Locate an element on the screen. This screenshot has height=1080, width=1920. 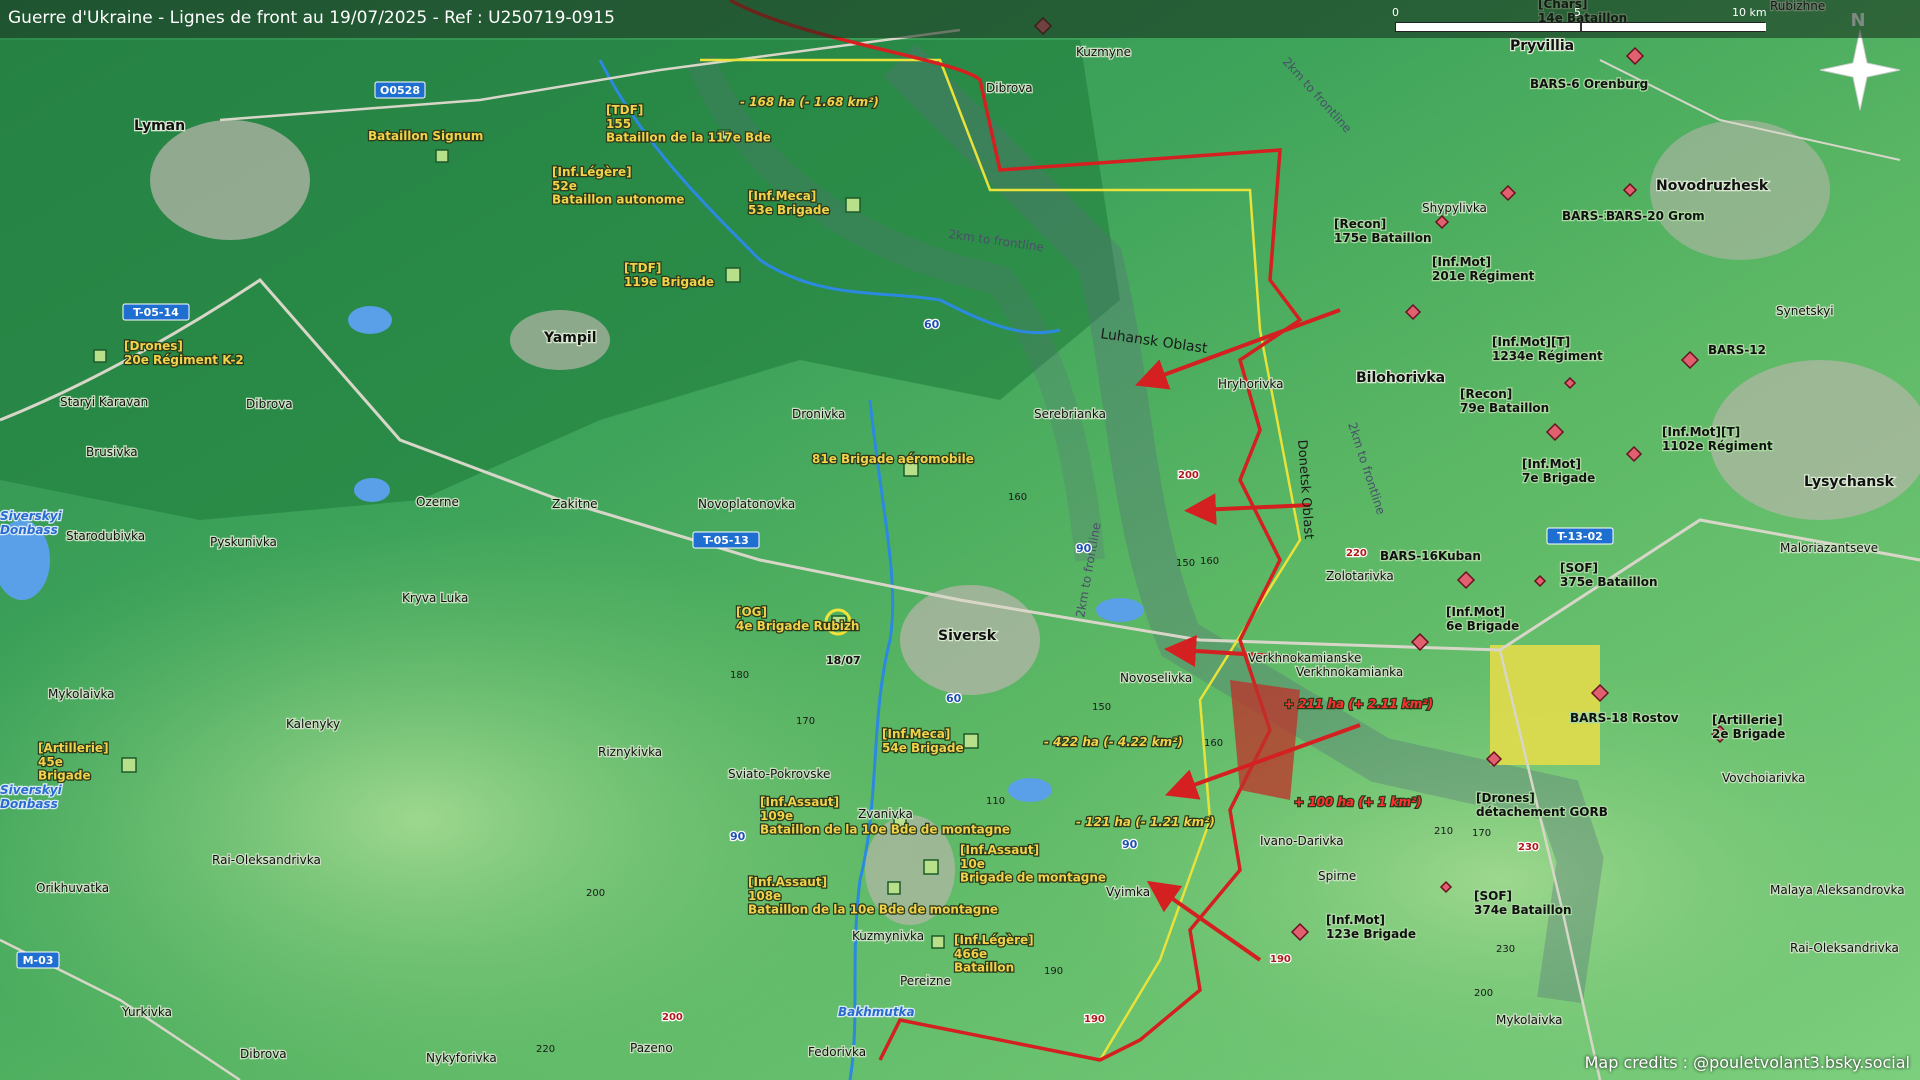
russian-gain-label: + 211 ha (+ 2.11 km²) is located at coordinates (1358, 704).